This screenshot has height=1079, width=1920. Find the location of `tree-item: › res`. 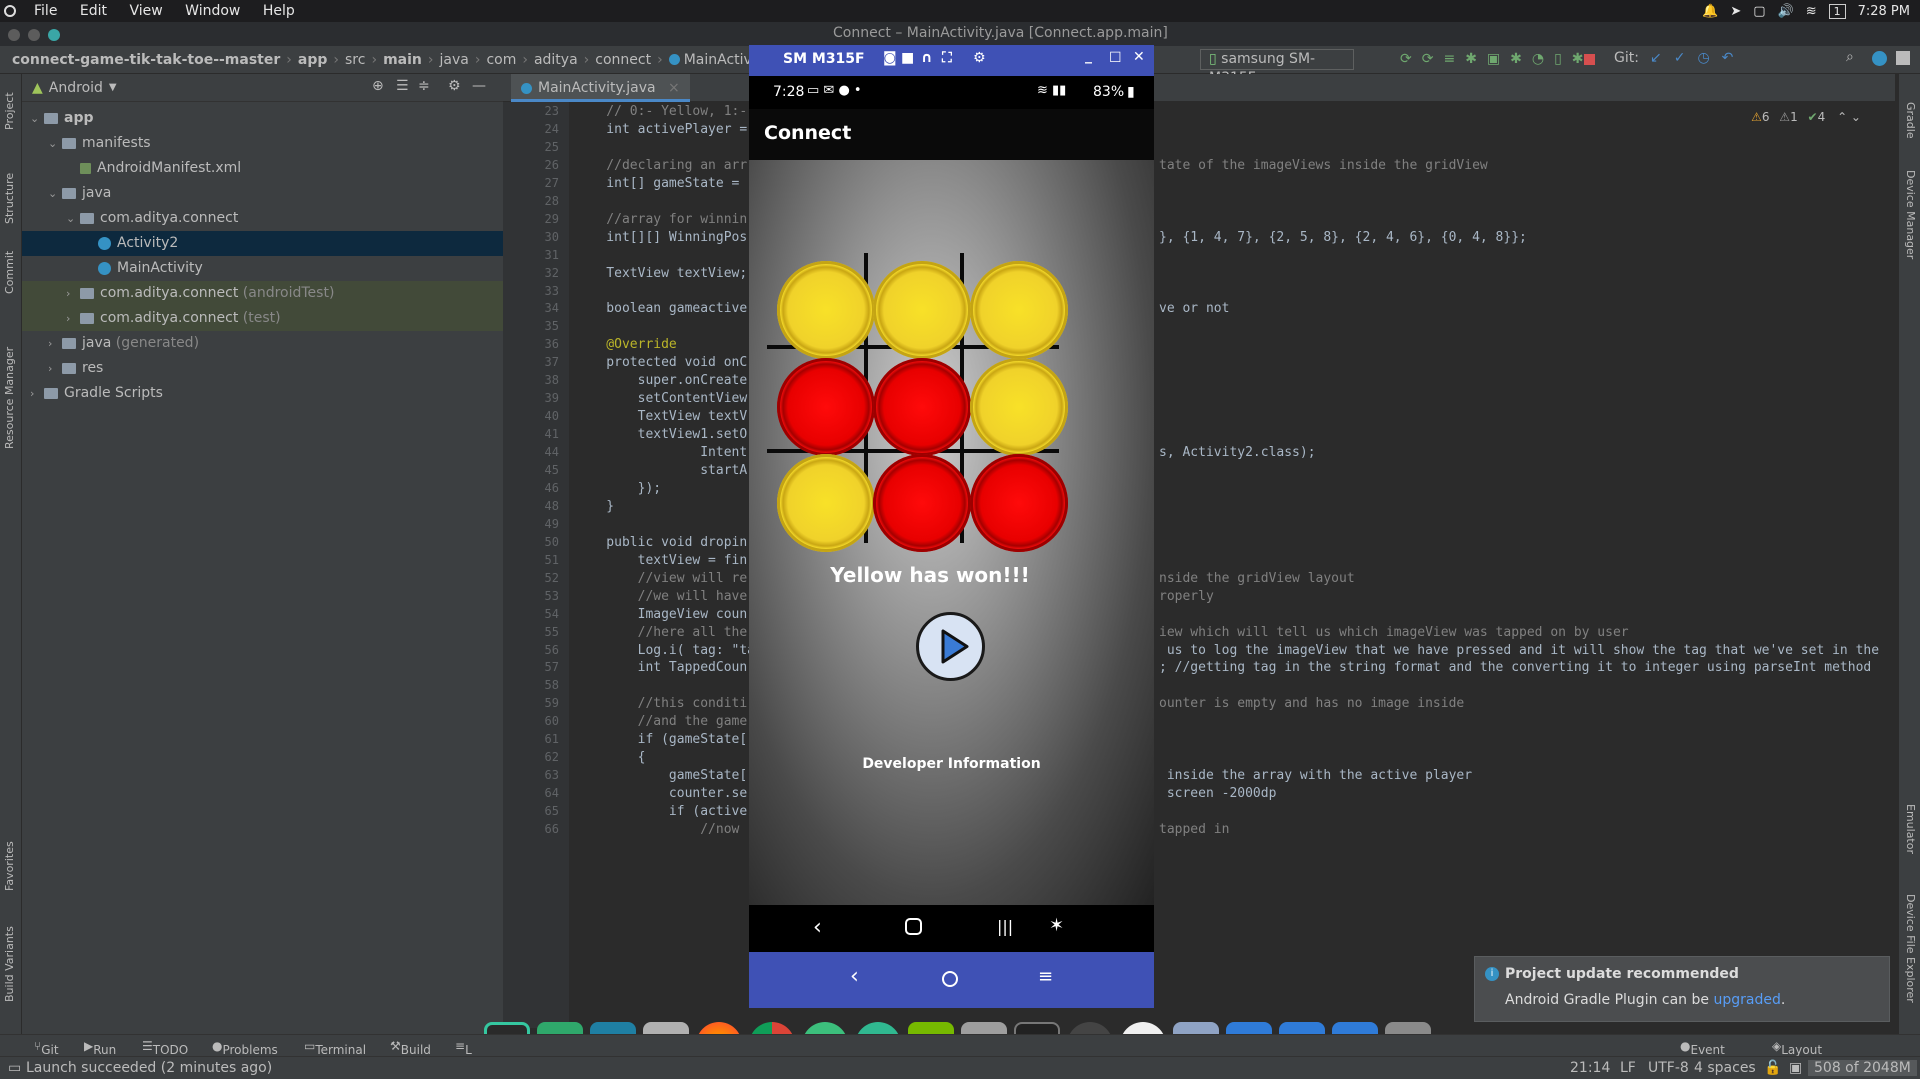

tree-item: › res is located at coordinates (262, 368).